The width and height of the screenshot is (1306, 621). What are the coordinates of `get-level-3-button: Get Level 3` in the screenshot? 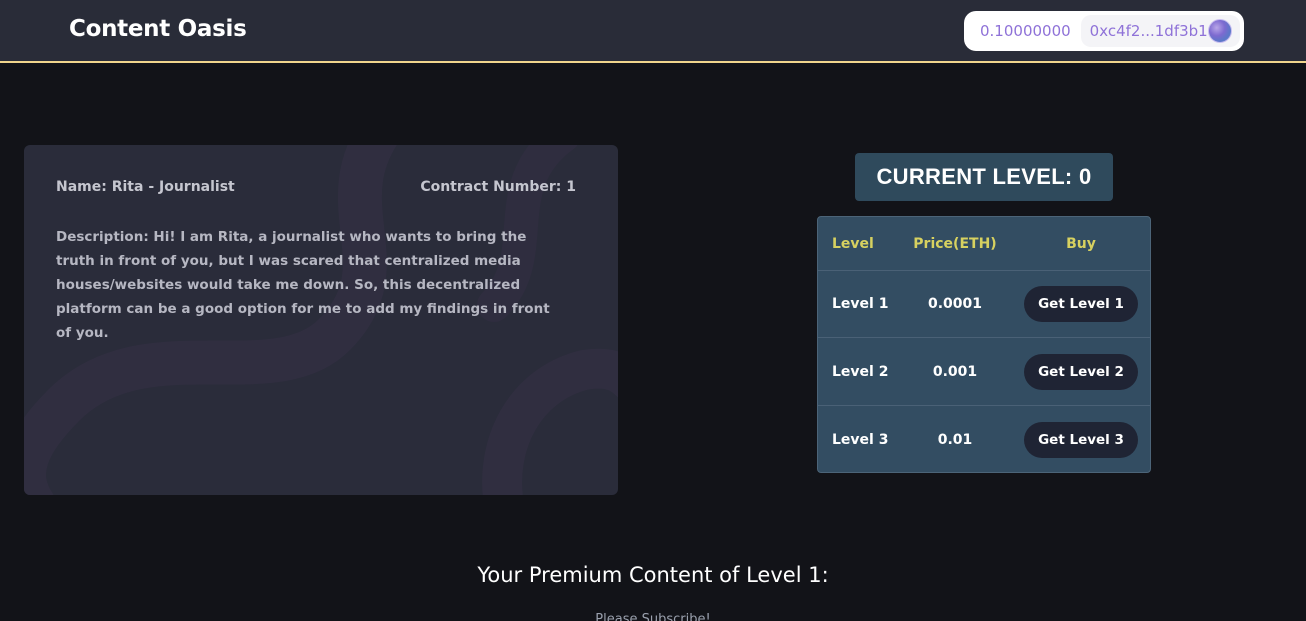 It's located at (1081, 440).